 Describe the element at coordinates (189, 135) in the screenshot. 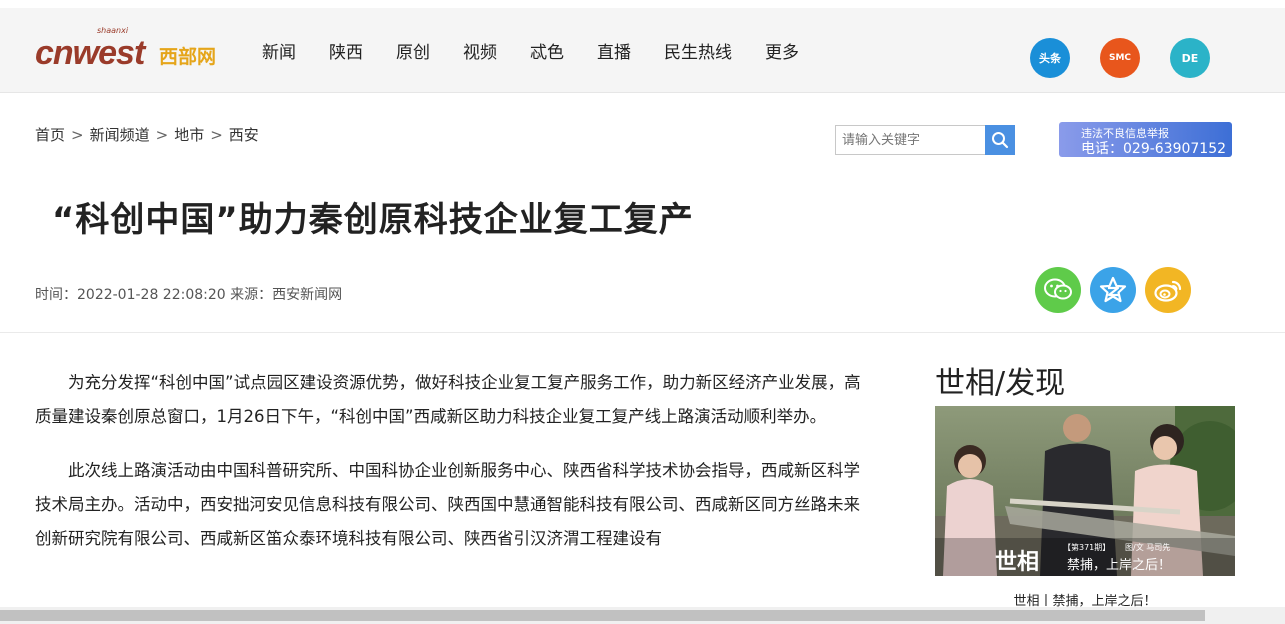

I see `breadcrumb-cities: 地市` at that location.